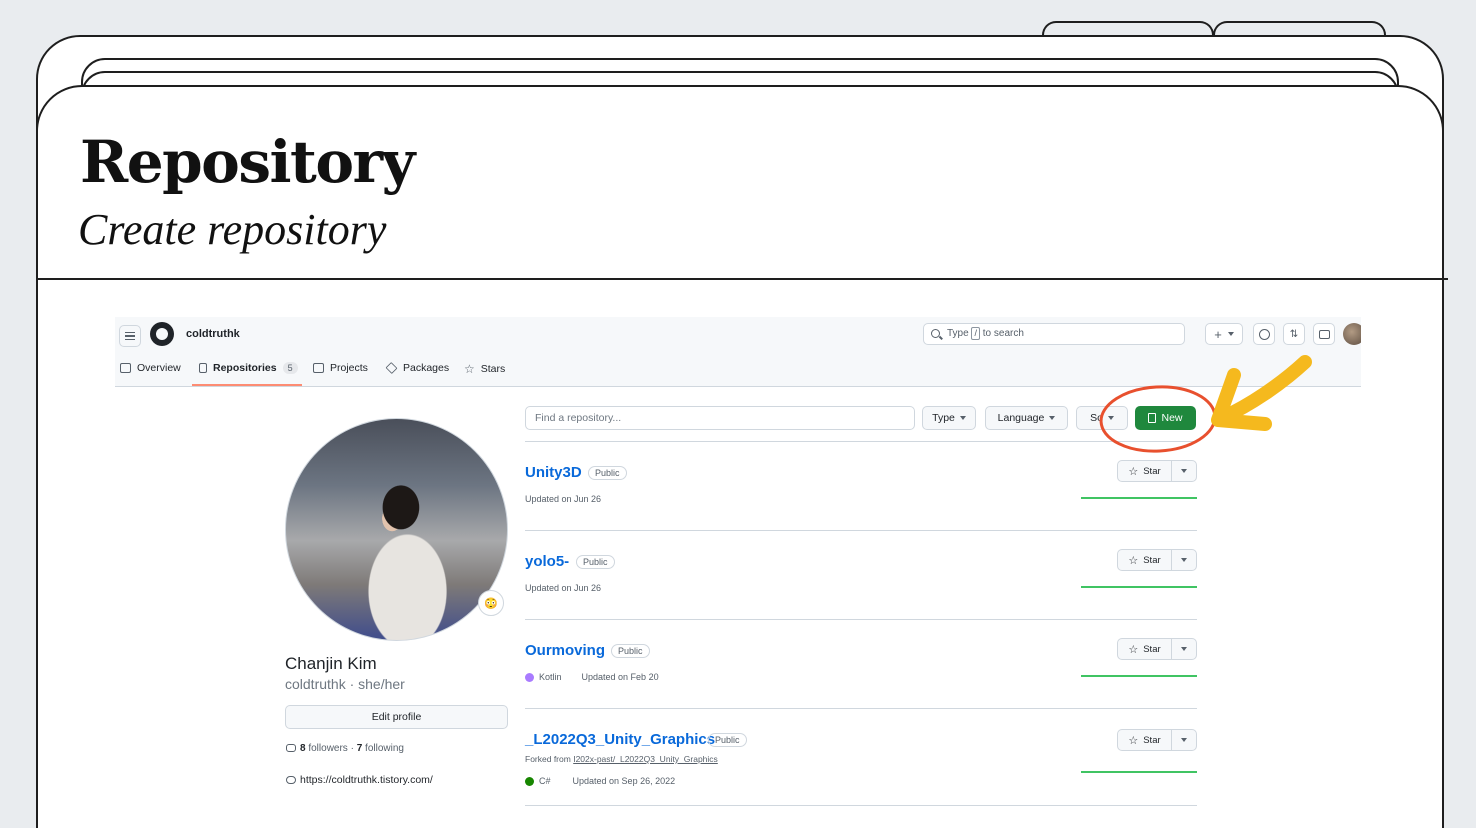 This screenshot has width=1476, height=828. Describe the element at coordinates (291, 748) in the screenshot. I see `people-icon` at that location.